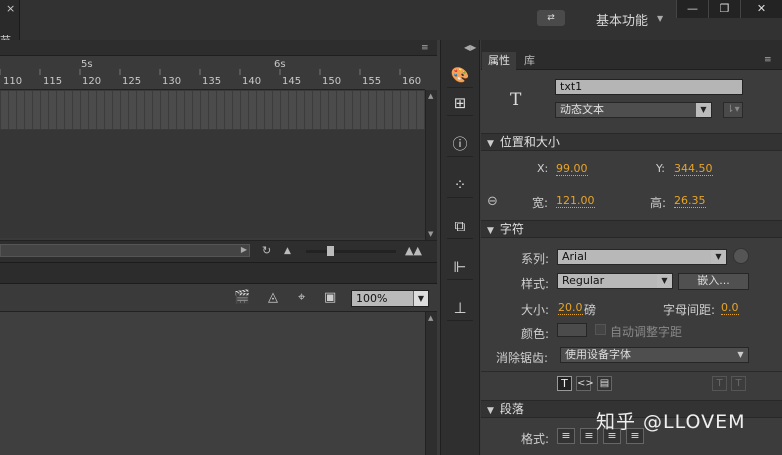 The image size is (782, 455). Describe the element at coordinates (631, 46) in the screenshot. I see `properties-grip` at that location.